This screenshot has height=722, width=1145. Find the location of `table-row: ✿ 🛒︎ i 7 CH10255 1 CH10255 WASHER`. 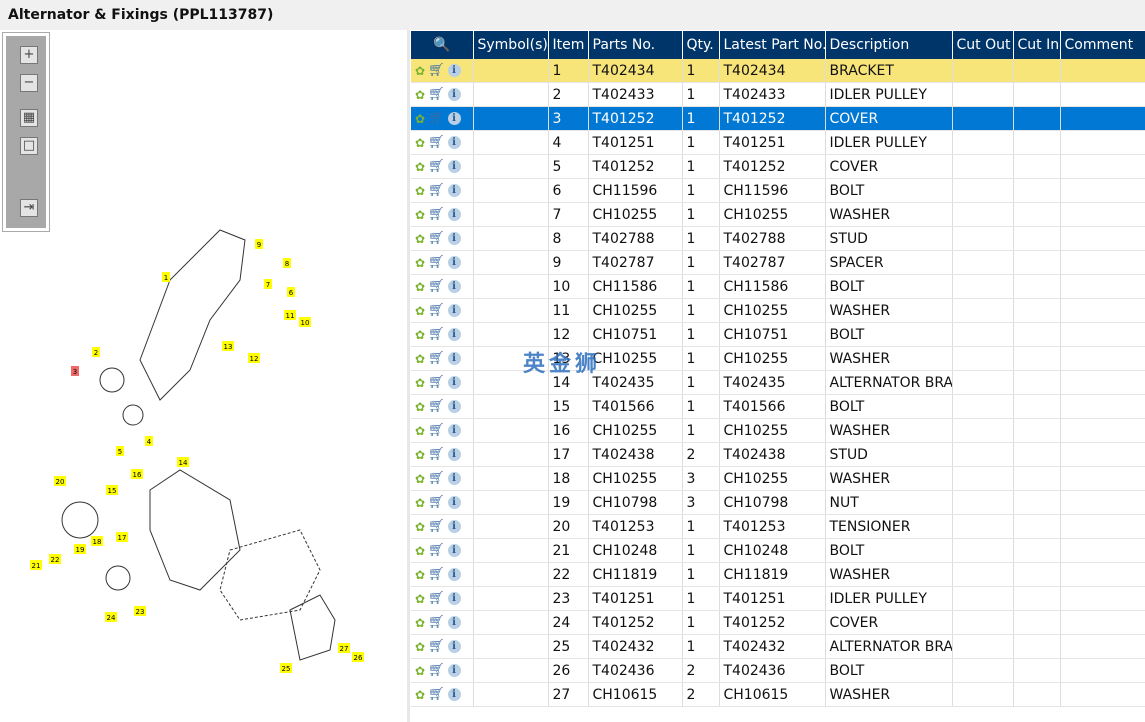

table-row: ✿ 🛒︎ i 7 CH10255 1 CH10255 WASHER is located at coordinates (778, 214).